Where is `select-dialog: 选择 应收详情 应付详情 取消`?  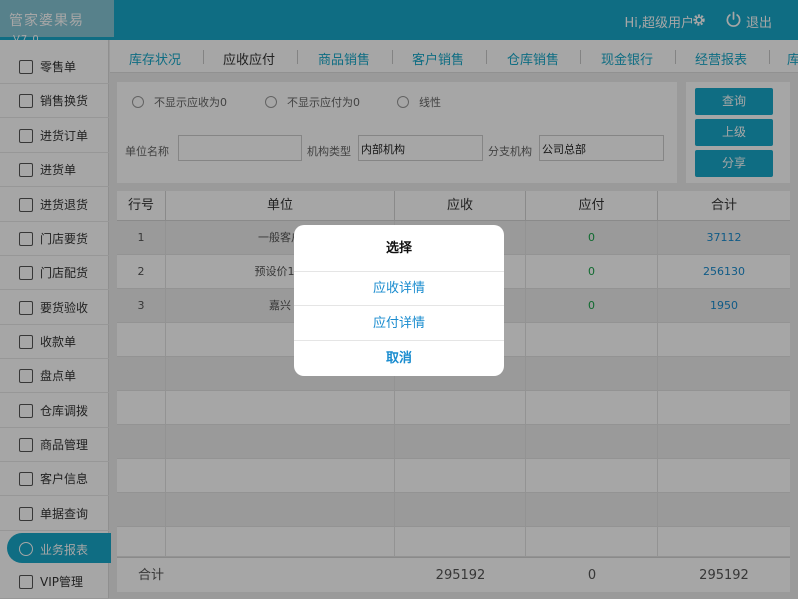 select-dialog: 选择 应收详情 应付详情 取消 is located at coordinates (399, 300).